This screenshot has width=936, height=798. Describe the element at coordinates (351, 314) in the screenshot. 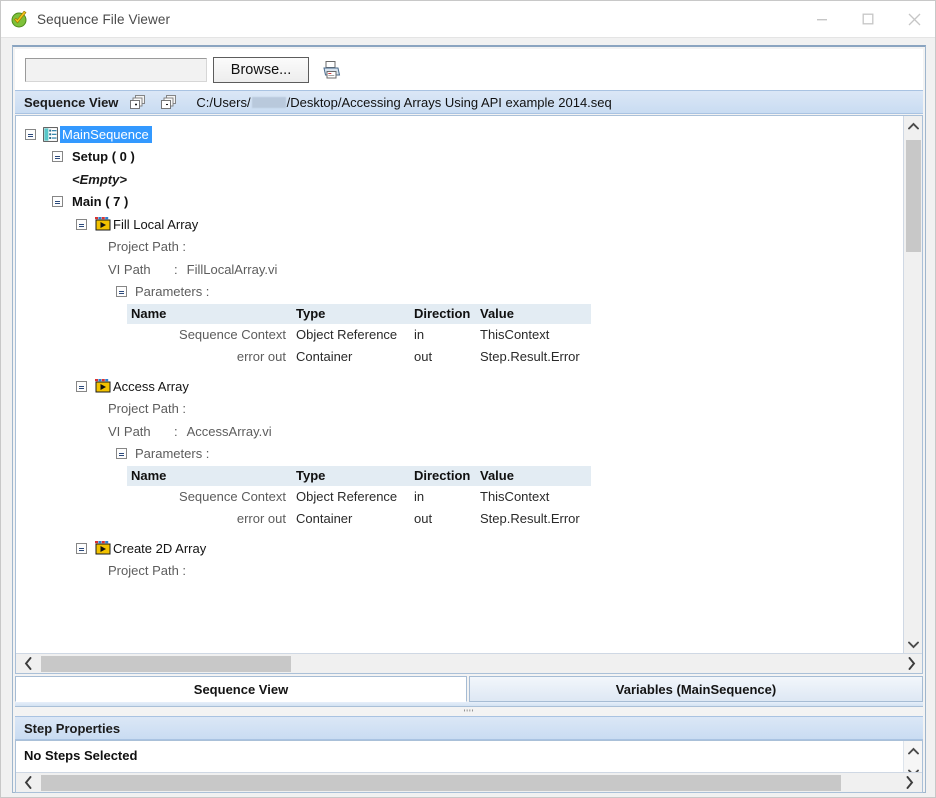

I see `column-header-type: Type` at that location.